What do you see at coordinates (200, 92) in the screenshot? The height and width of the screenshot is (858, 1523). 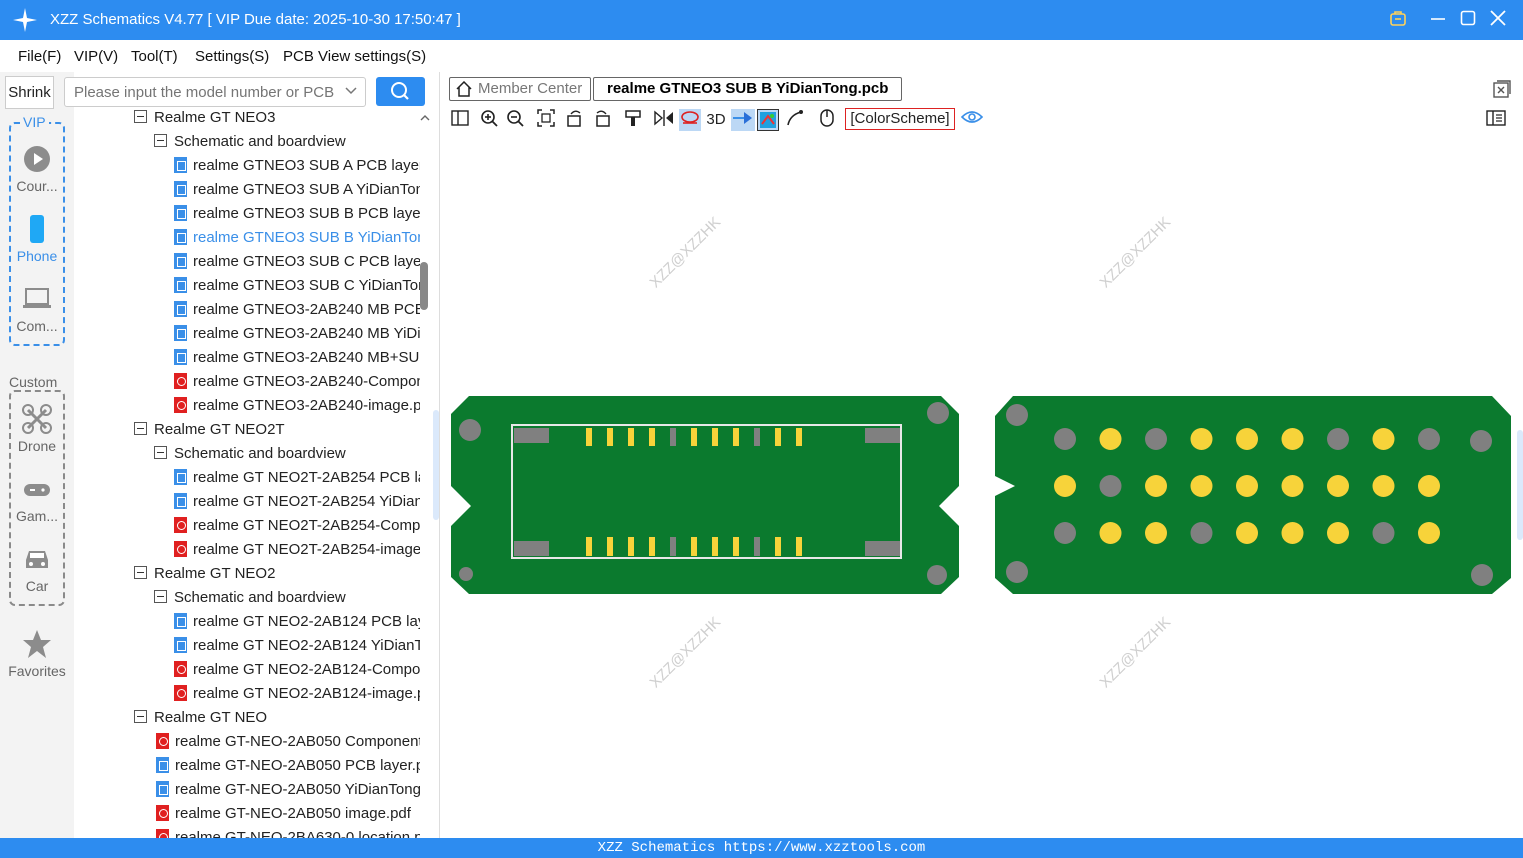 I see `search-input` at bounding box center [200, 92].